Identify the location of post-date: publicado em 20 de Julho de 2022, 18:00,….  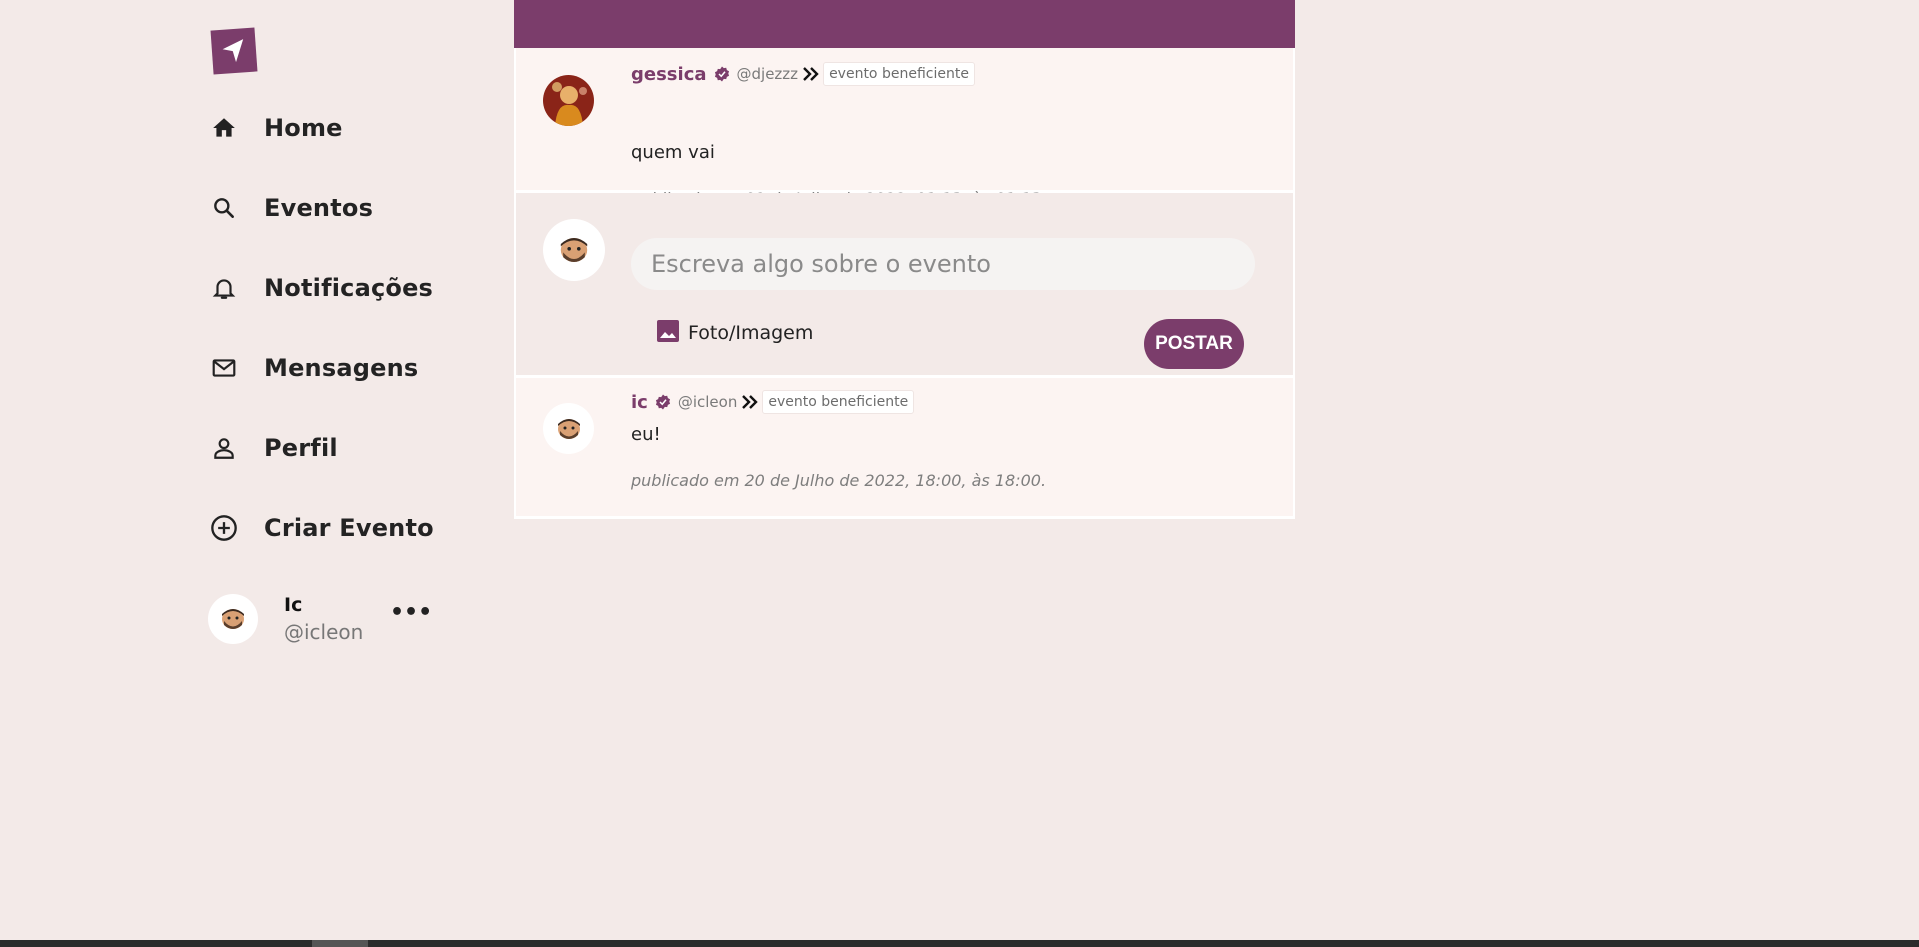
(839, 480).